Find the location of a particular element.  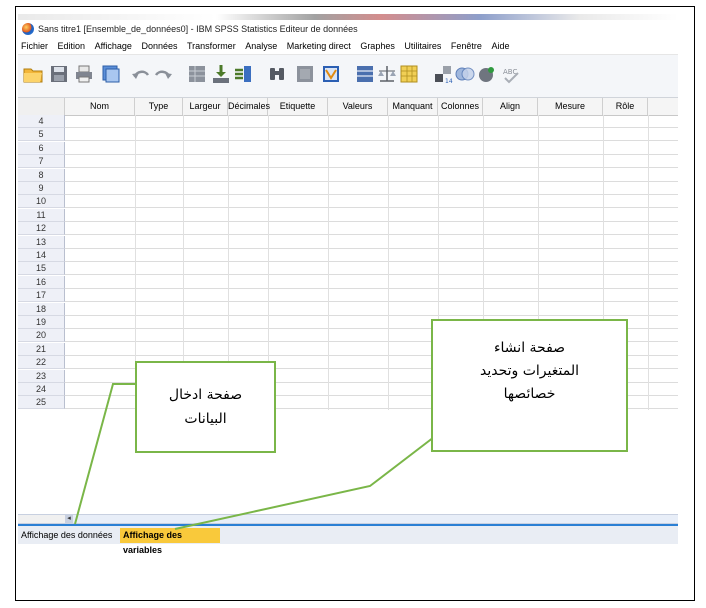

tab-data-view: Affichage des données is located at coordinates (69, 535).